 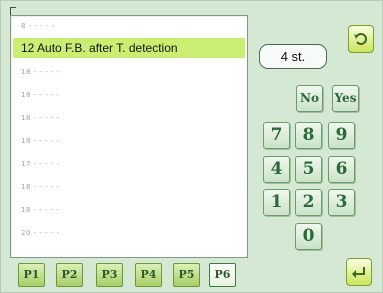 What do you see at coordinates (129, 164) in the screenshot?
I see `list-item: 17 - - - - -` at bounding box center [129, 164].